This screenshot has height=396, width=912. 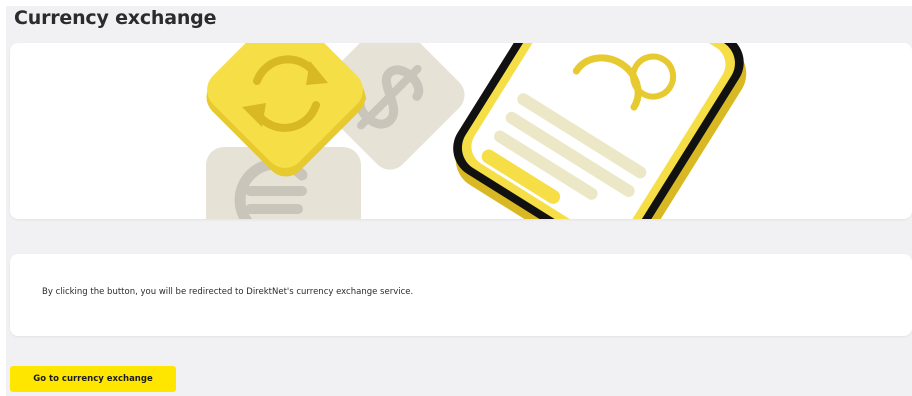 What do you see at coordinates (93, 379) in the screenshot?
I see `go-to-currency-exchange-button: Go to currency exchange` at bounding box center [93, 379].